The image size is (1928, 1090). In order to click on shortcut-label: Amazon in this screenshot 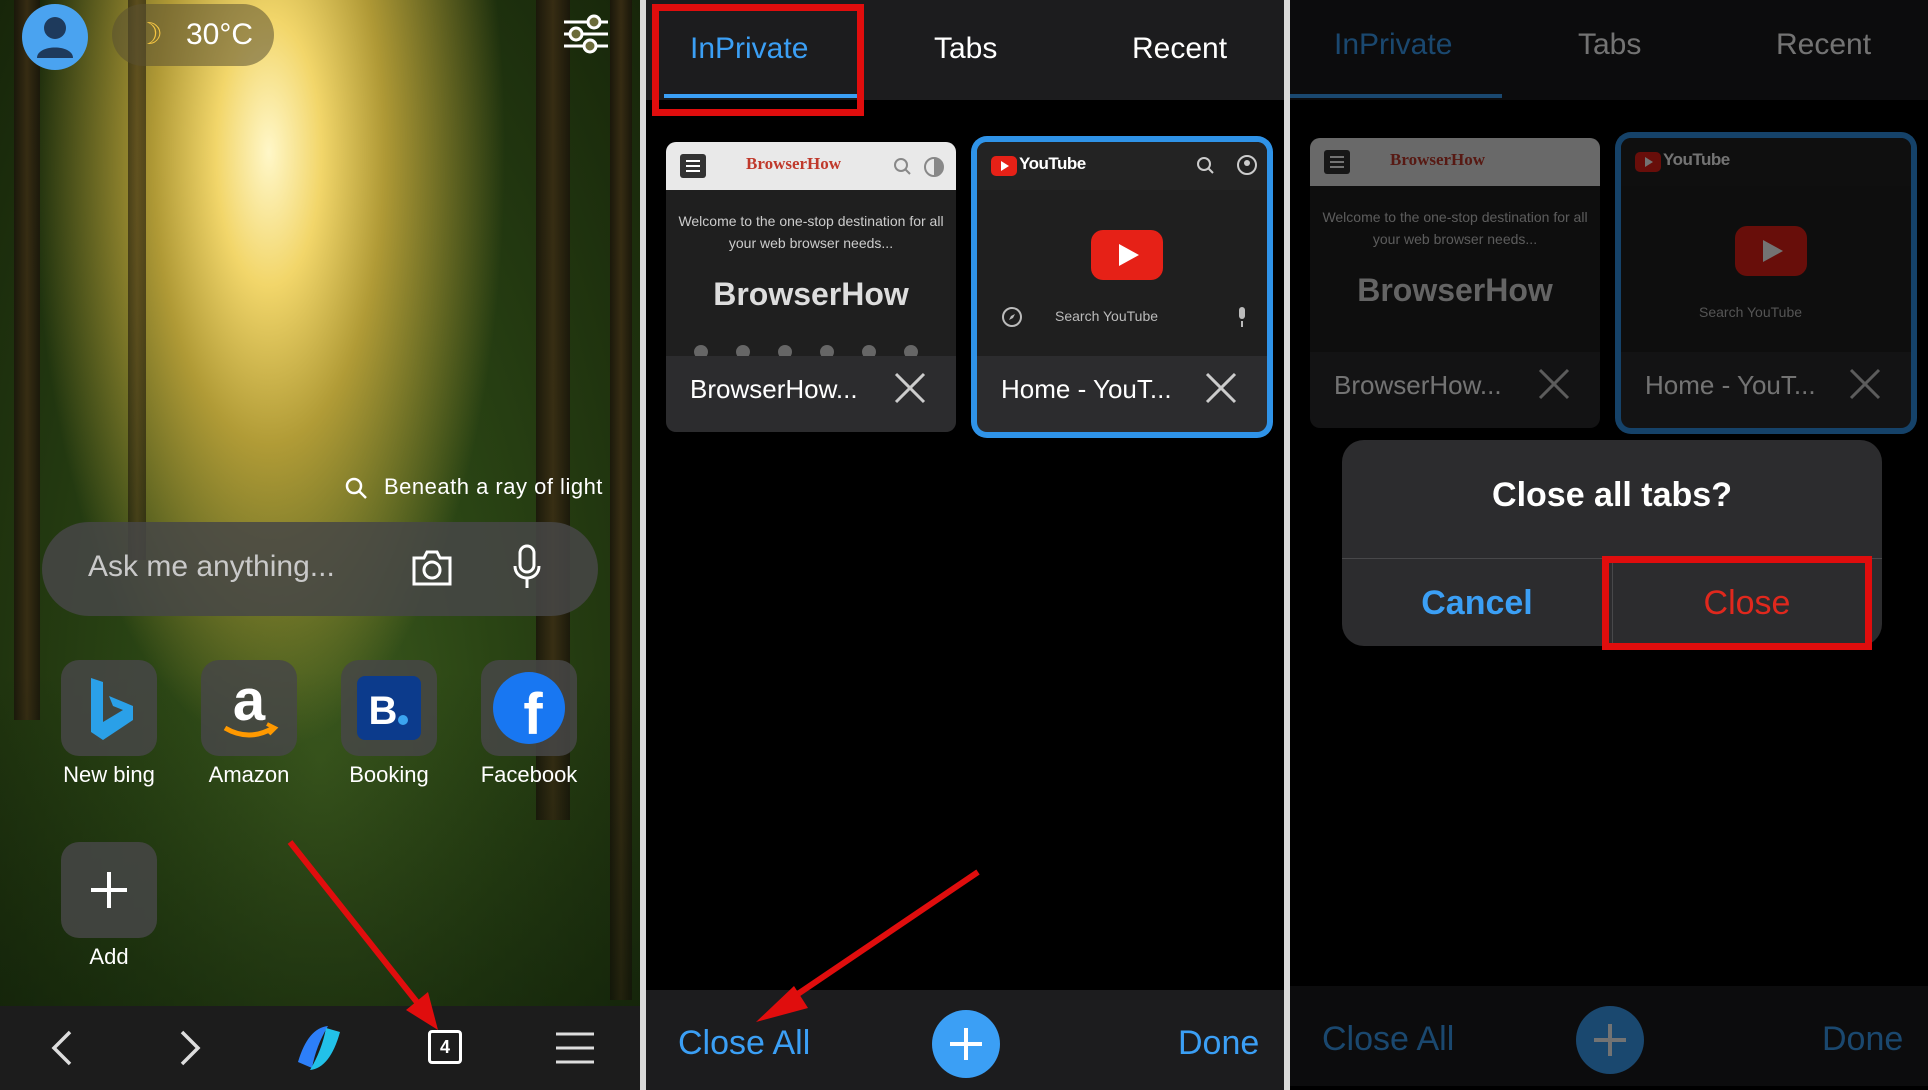, I will do `click(249, 774)`.